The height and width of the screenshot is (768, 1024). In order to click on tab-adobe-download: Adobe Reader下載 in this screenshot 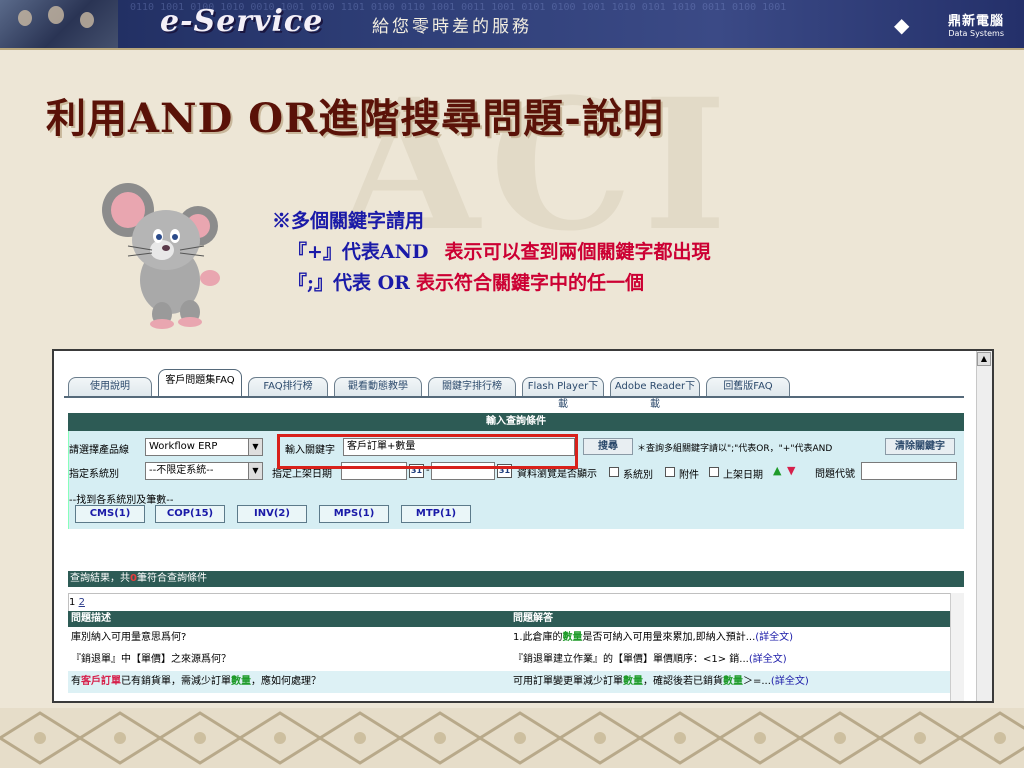, I will do `click(655, 393)`.